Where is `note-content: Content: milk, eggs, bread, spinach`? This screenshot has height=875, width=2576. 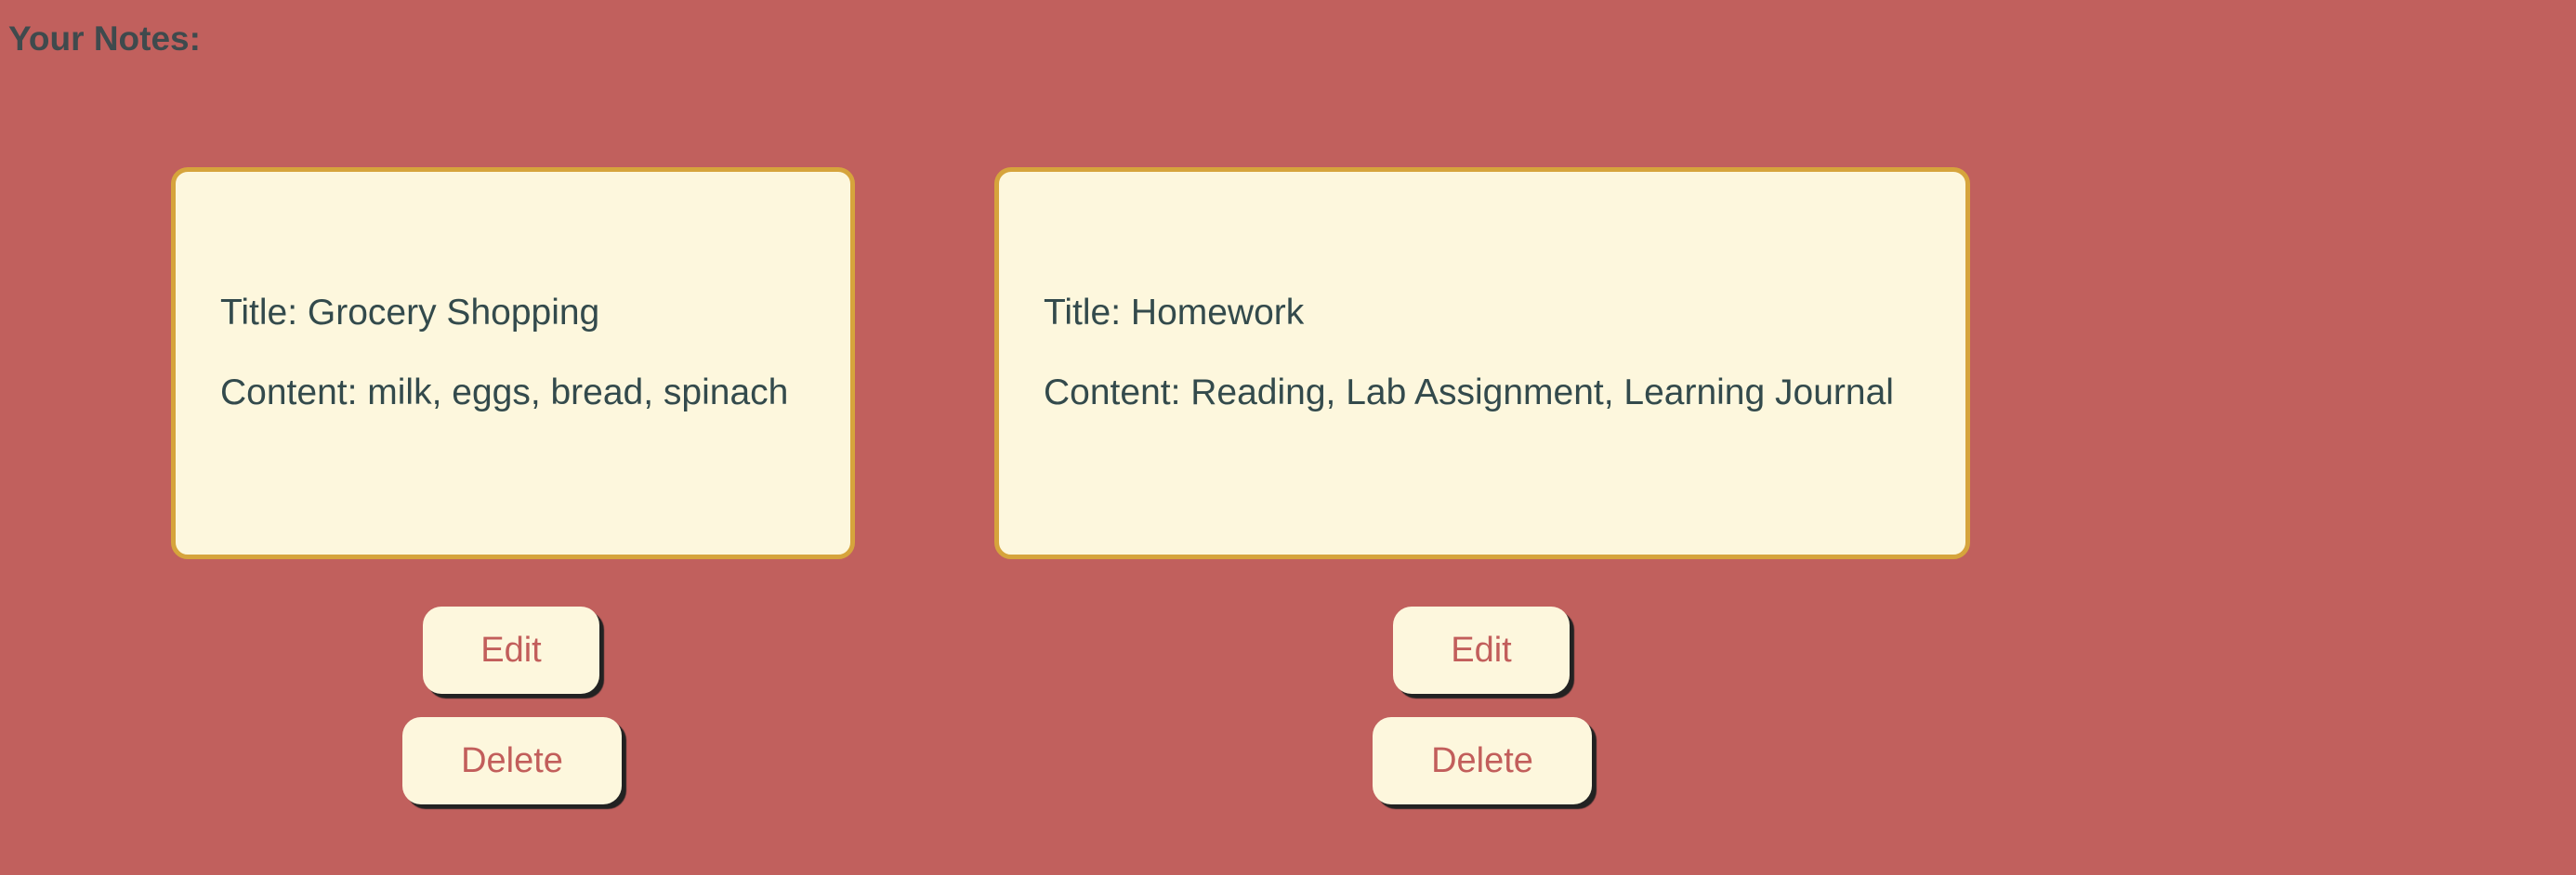 note-content: Content: milk, eggs, bread, spinach is located at coordinates (504, 392).